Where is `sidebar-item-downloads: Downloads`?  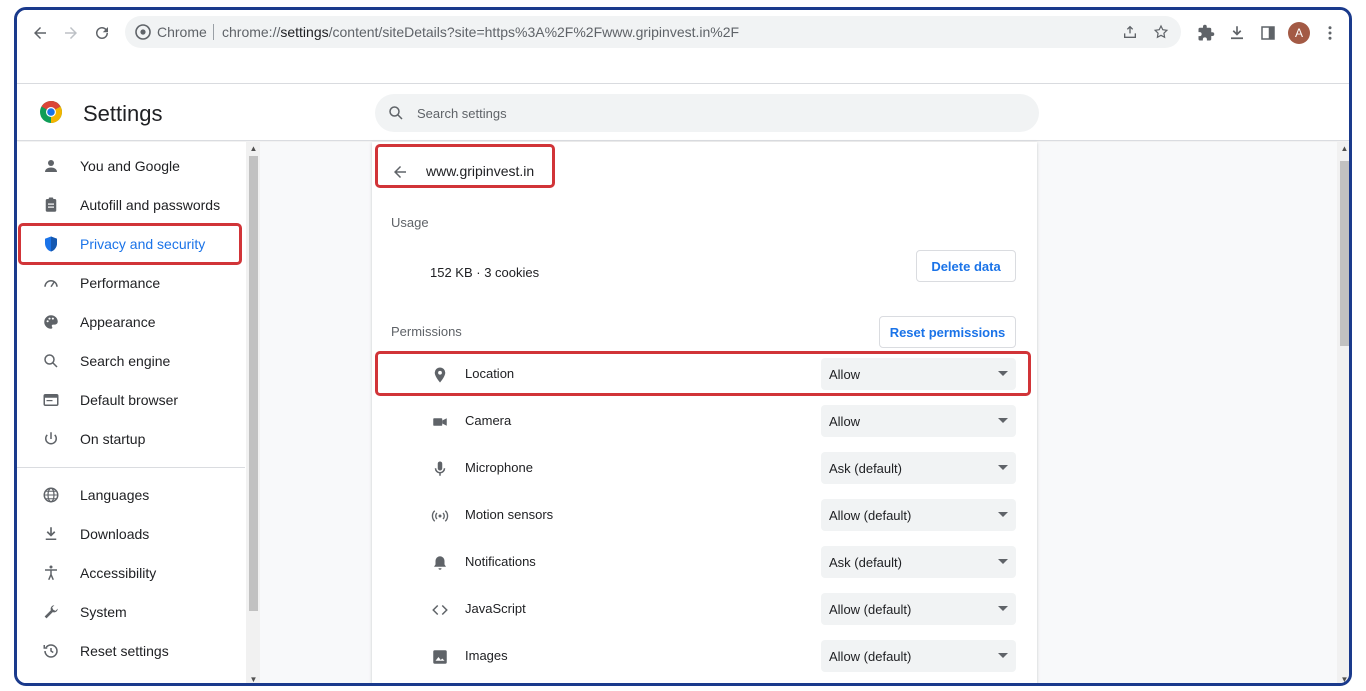
sidebar-item-downloads: Downloads is located at coordinates (131, 534).